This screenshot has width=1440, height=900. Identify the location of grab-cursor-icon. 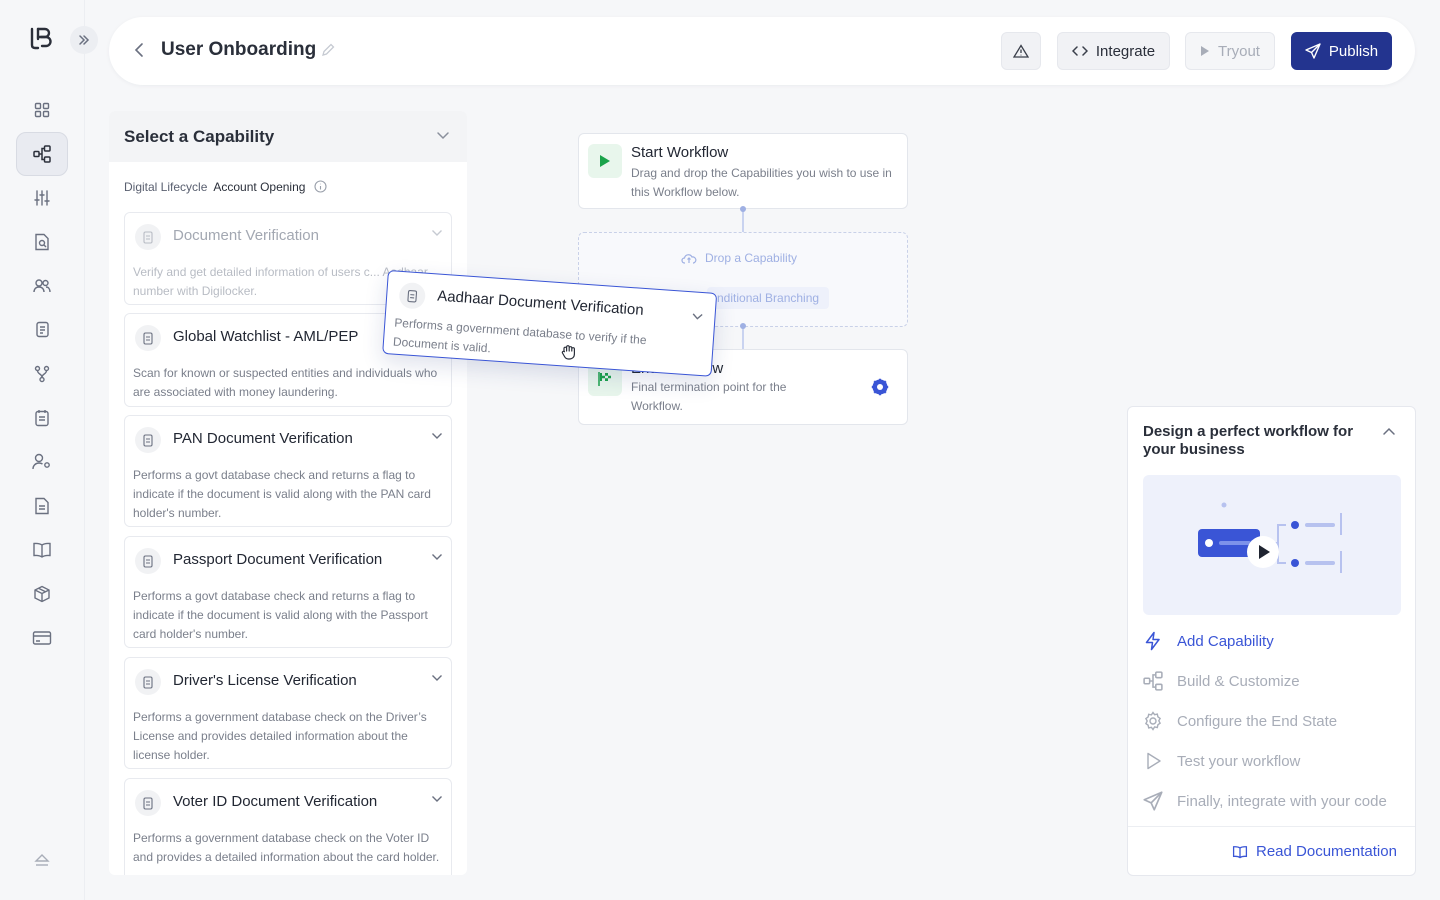
(569, 352).